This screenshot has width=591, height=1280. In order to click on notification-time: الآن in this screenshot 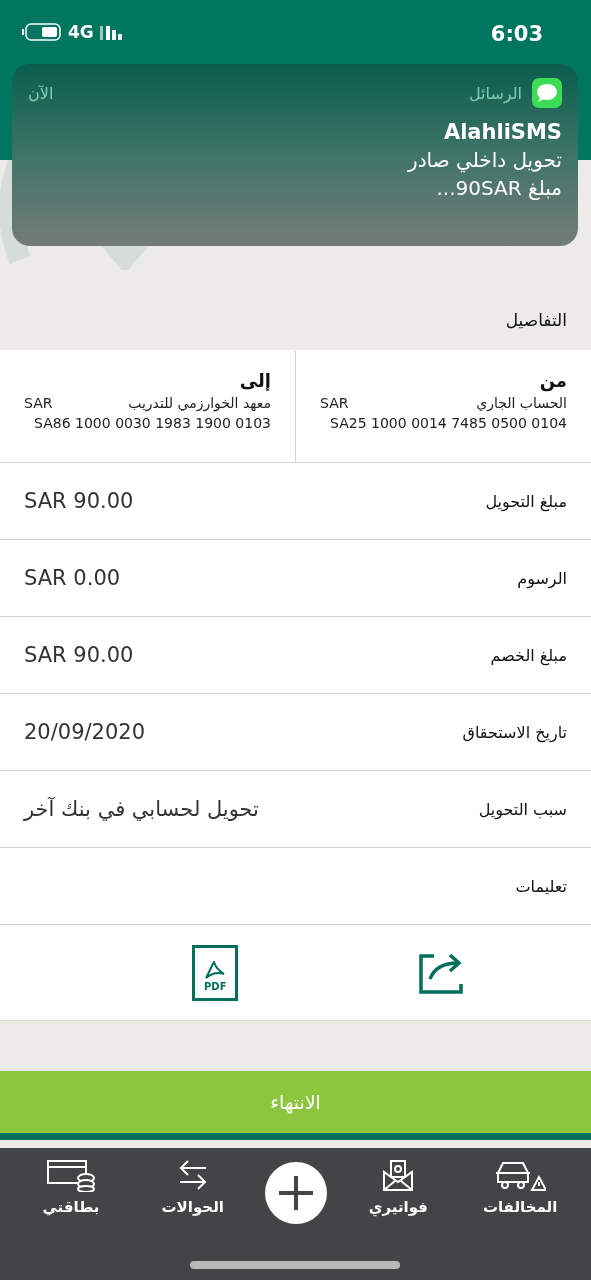, I will do `click(41, 93)`.